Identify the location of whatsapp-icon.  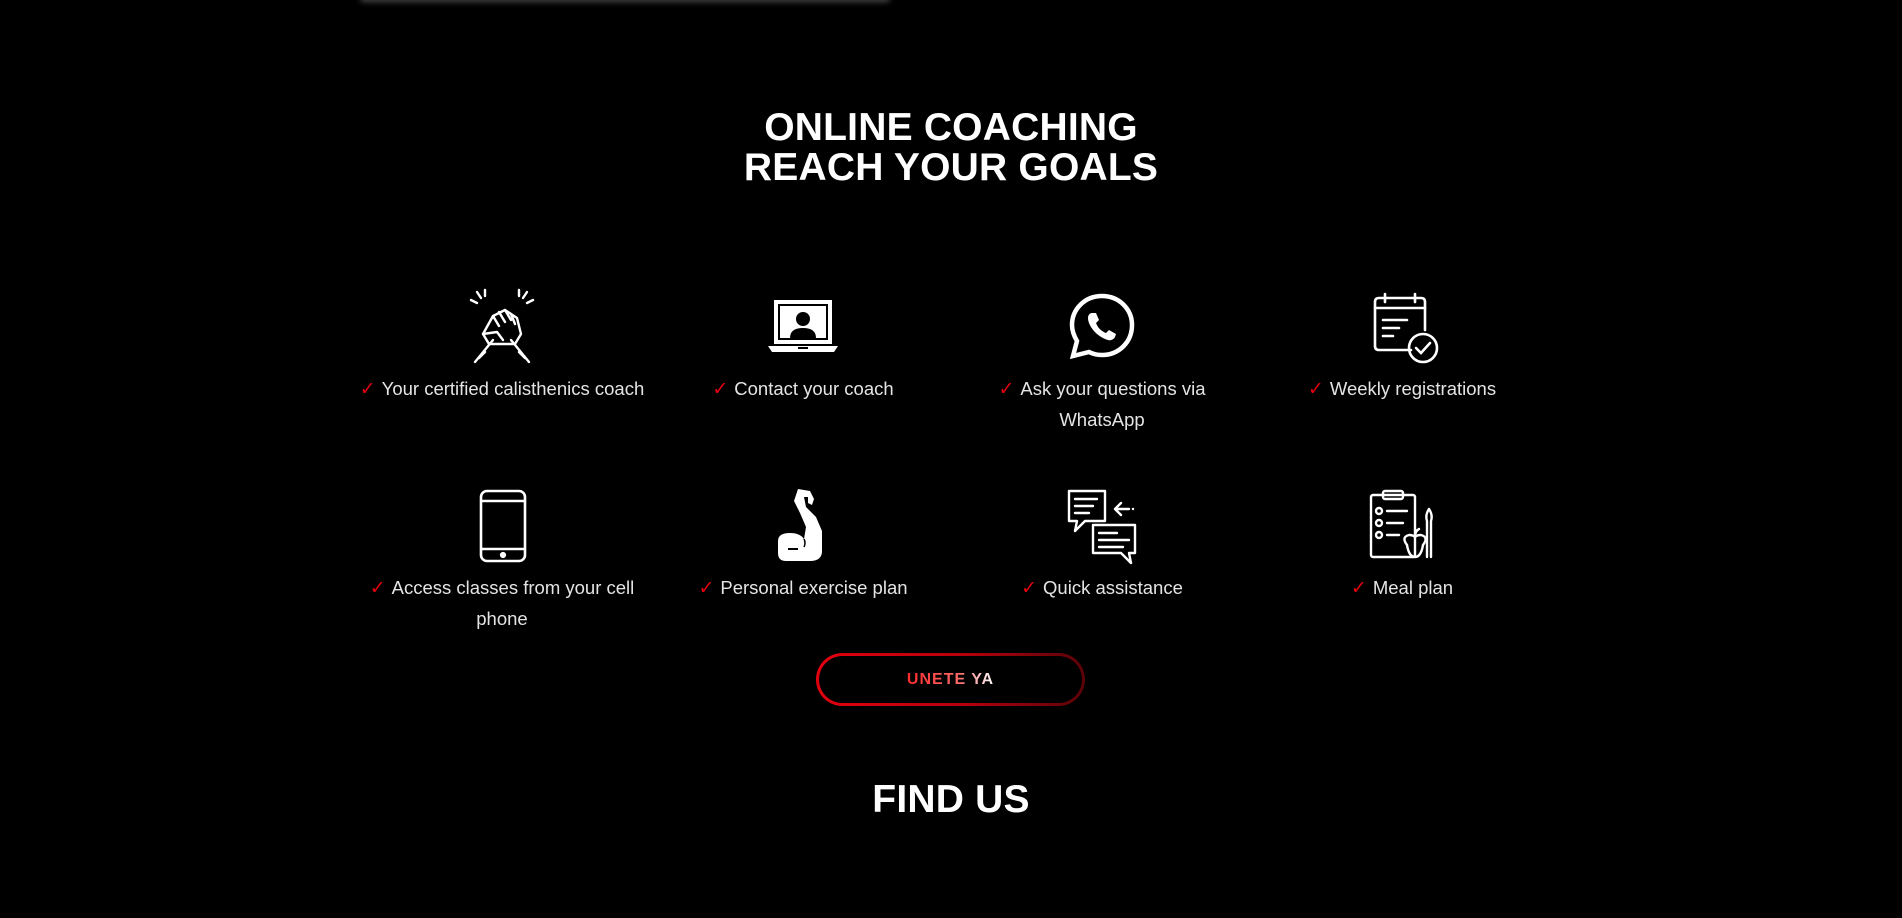
(1102, 326).